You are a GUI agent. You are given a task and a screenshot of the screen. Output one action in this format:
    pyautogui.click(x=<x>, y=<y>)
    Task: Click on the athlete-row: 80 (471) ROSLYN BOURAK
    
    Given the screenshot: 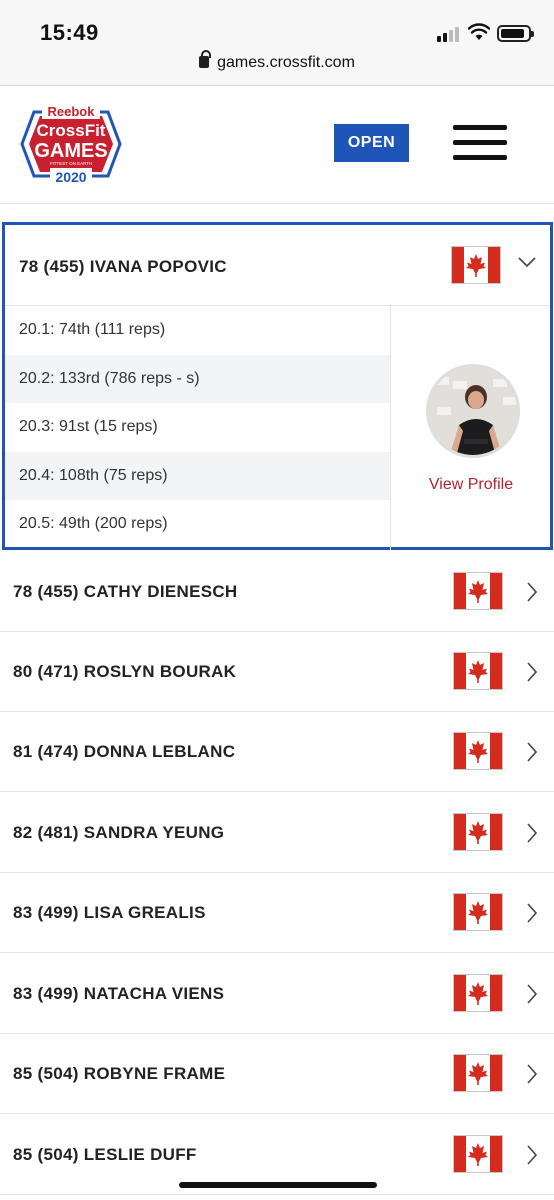 What is the action you would take?
    pyautogui.click(x=277, y=672)
    